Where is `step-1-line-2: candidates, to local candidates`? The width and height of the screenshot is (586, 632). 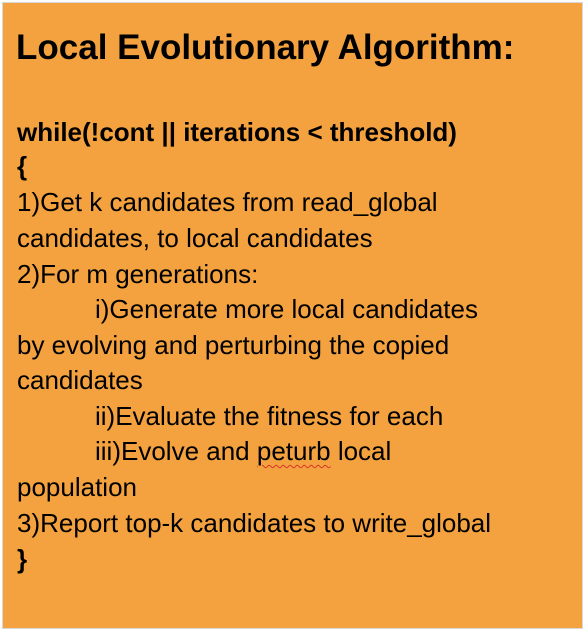
step-1-line-2: candidates, to local candidates is located at coordinates (195, 238).